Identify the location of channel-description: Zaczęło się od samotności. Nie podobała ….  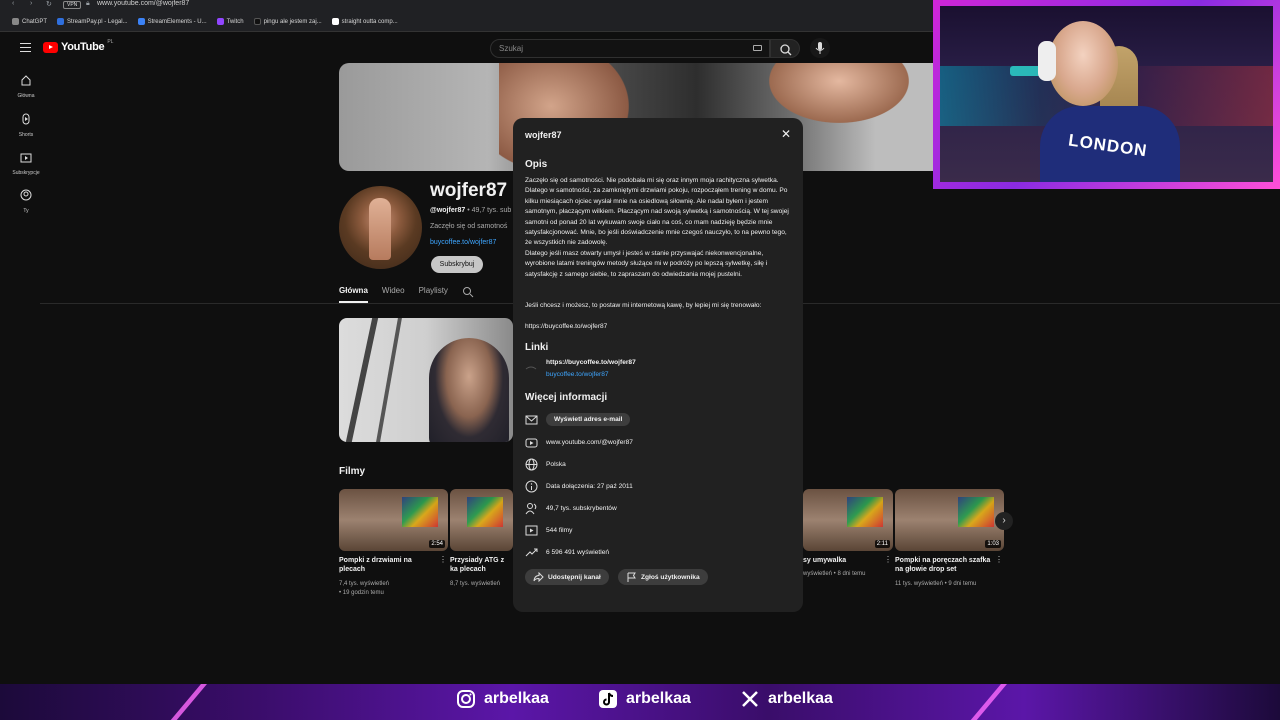
(657, 227).